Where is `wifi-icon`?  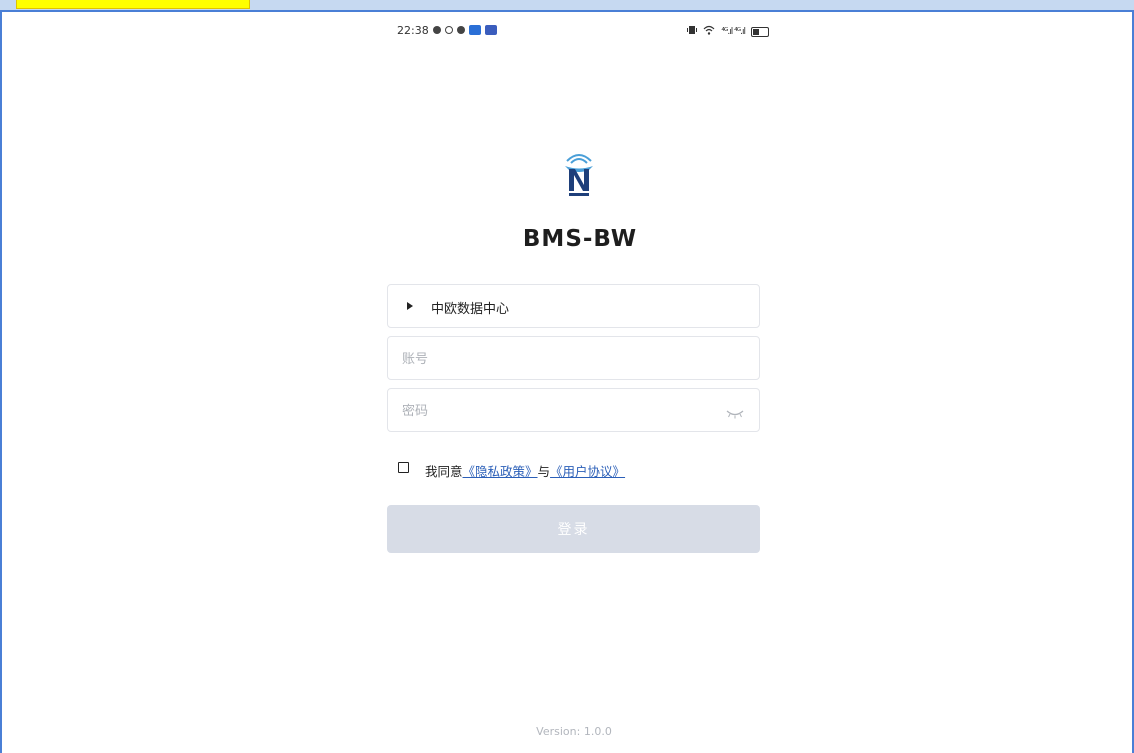 wifi-icon is located at coordinates (709, 31).